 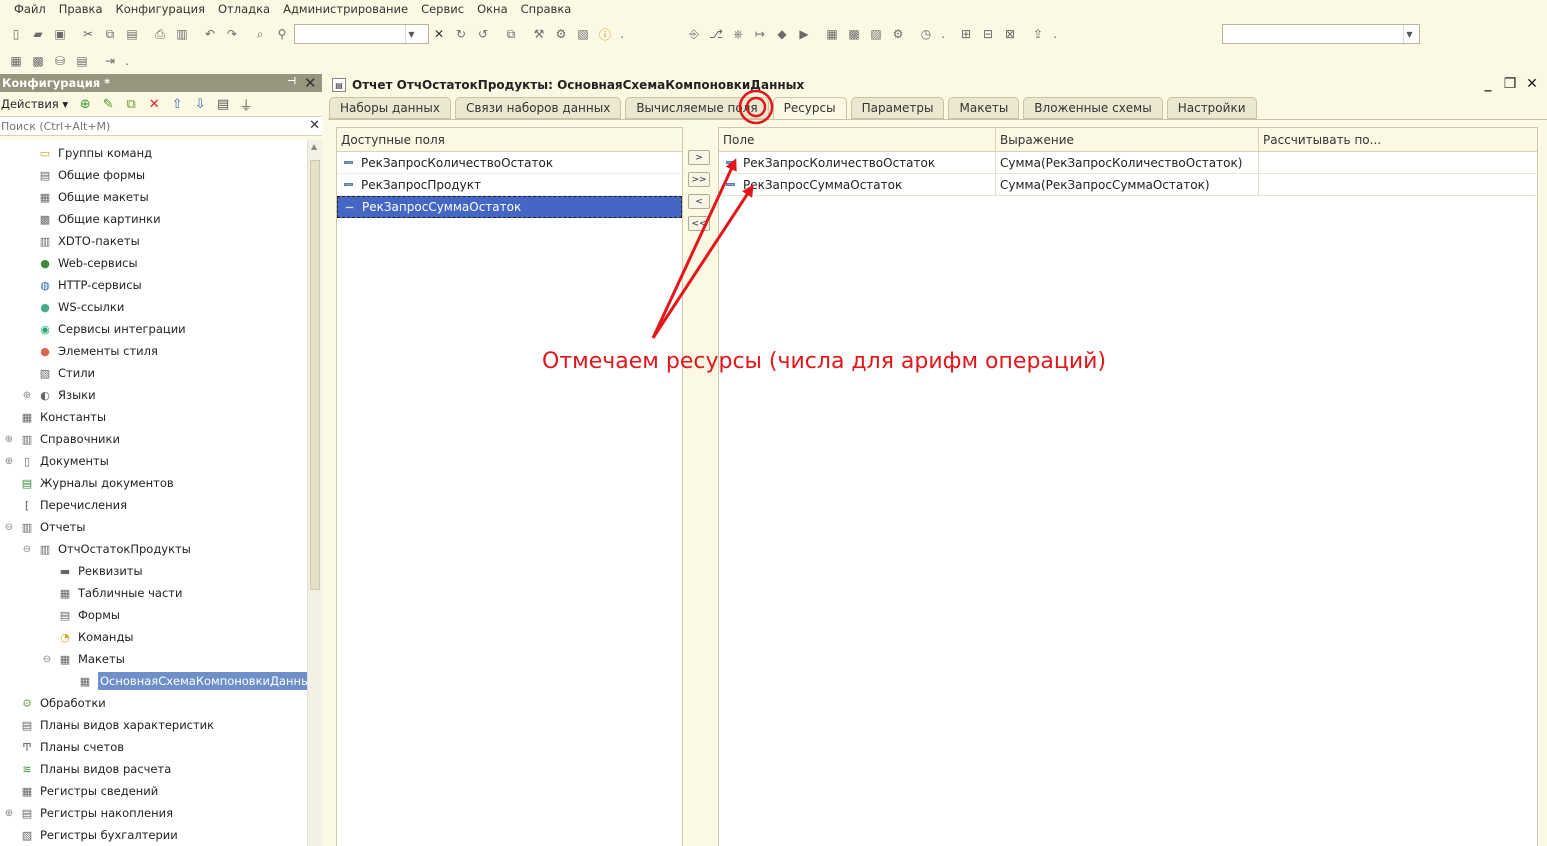 I want to click on deploy-icon: ⇪, so click(x=1038, y=34).